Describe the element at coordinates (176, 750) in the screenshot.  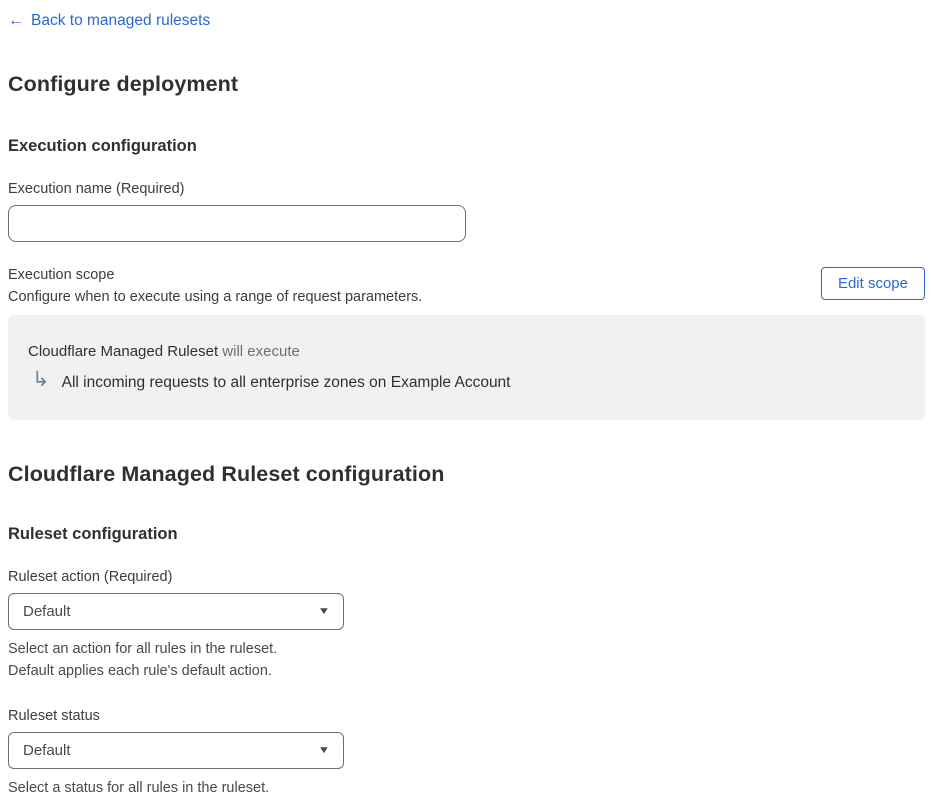
I see `ruleset-status-select: Default ▼` at that location.